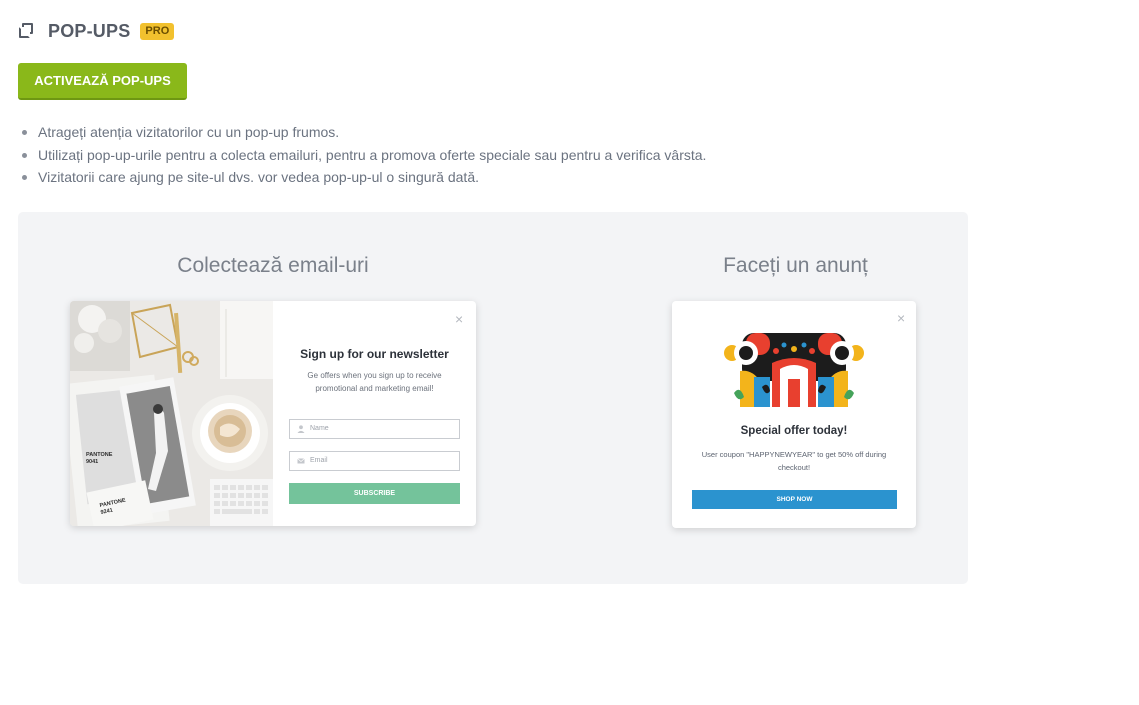 The width and height of the screenshot is (1139, 705). Describe the element at coordinates (301, 461) in the screenshot. I see `envelope-icon` at that location.